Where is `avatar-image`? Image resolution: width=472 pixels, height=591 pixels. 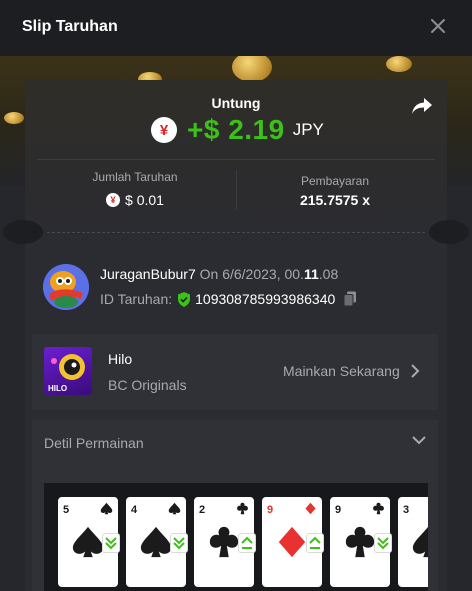
avatar-image is located at coordinates (66, 287).